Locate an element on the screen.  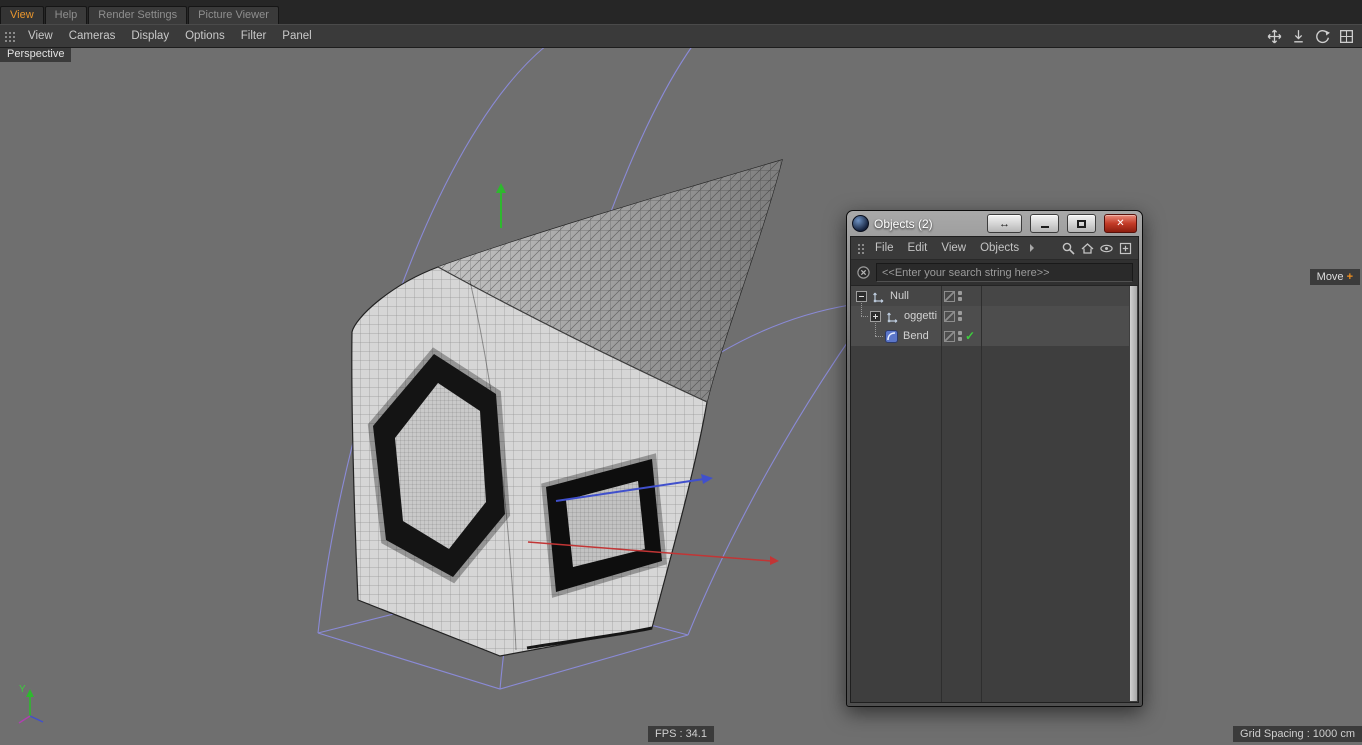
fps-counter: FPS : 34.1 is located at coordinates (681, 734).